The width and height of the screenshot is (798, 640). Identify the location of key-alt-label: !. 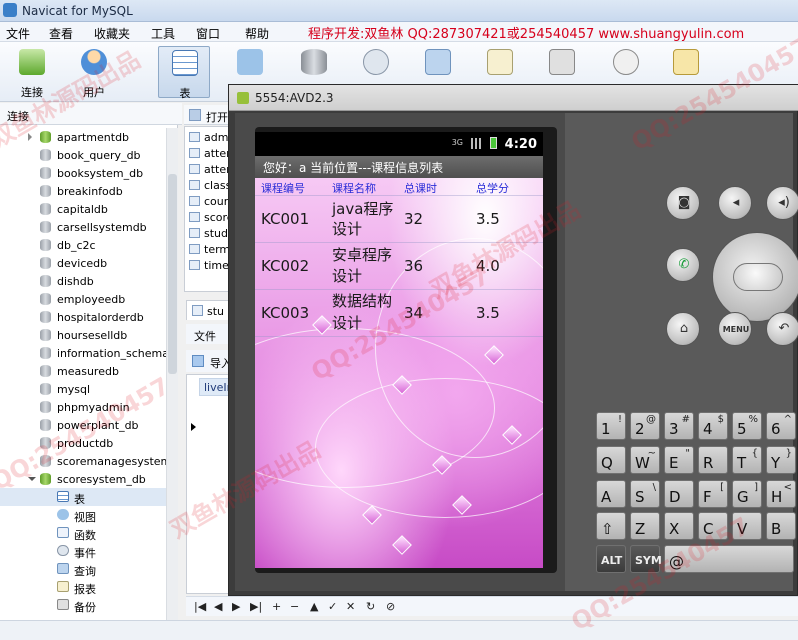
(619, 419).